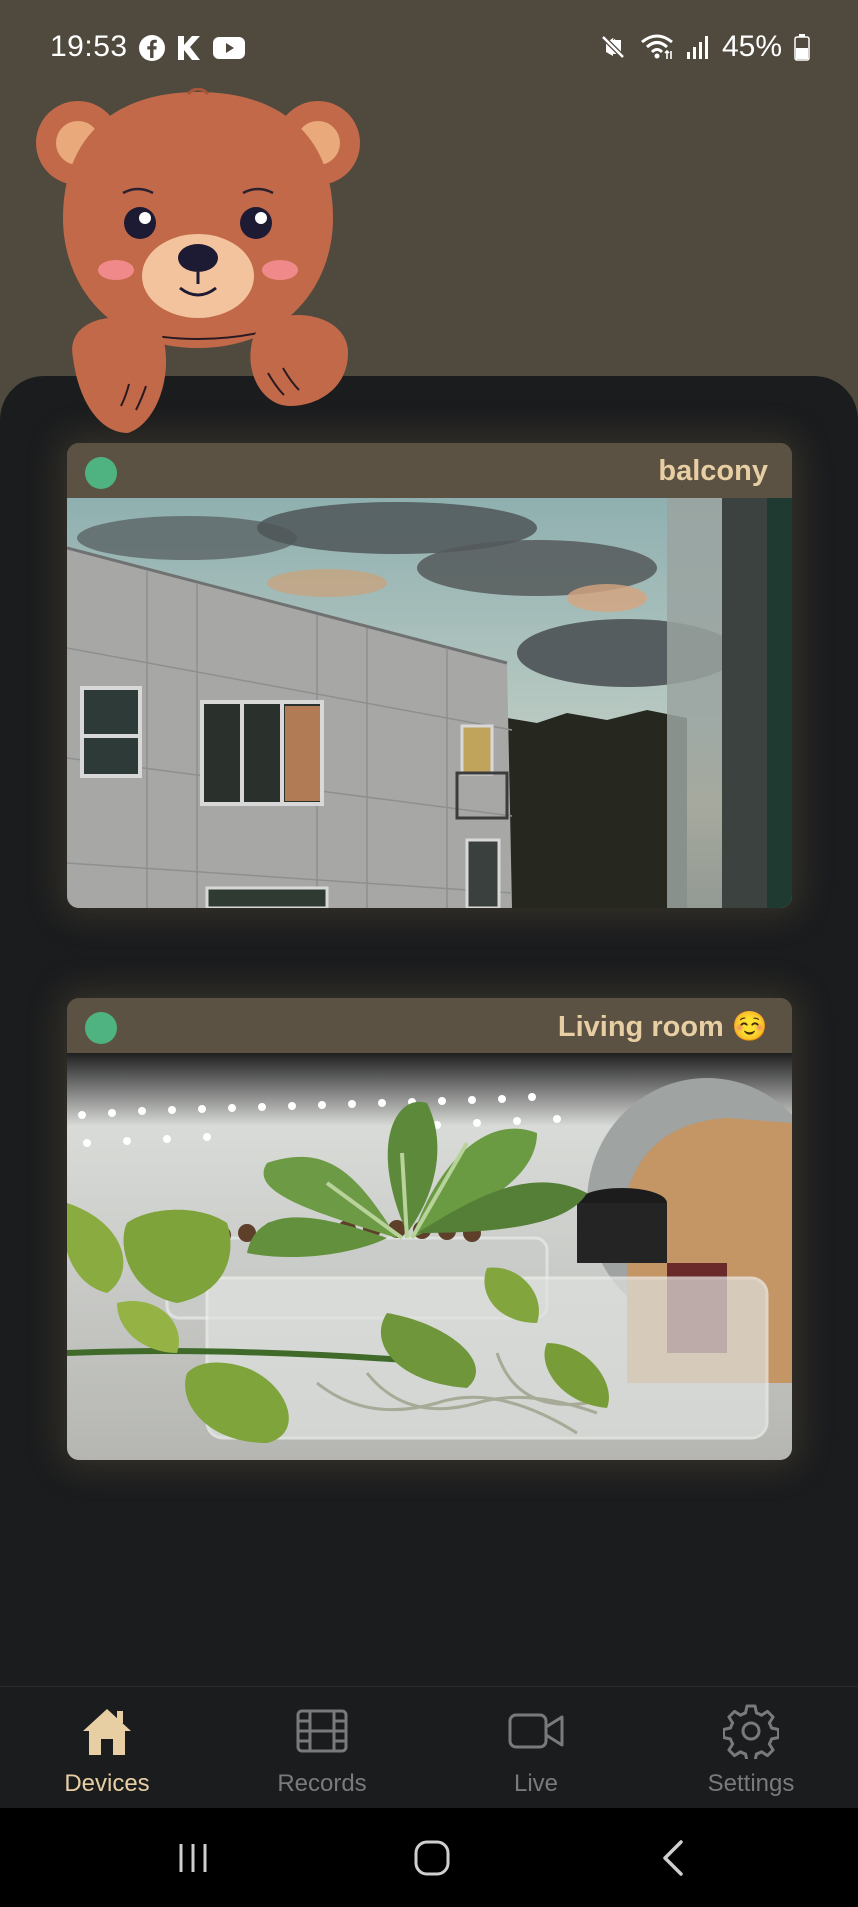 This screenshot has height=1907, width=858. What do you see at coordinates (536, 1783) in the screenshot?
I see `nav-label-live: Live` at bounding box center [536, 1783].